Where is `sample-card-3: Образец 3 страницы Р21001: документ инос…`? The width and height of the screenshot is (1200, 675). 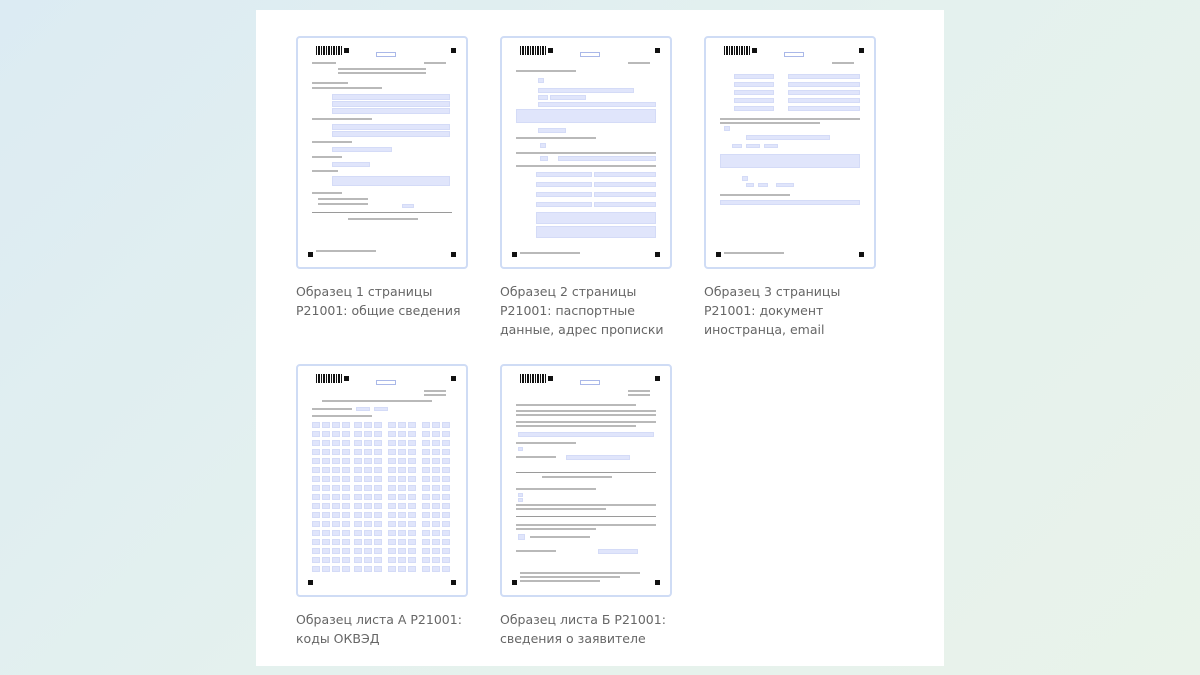
sample-card-3: Образец 3 страницы Р21001: документ инос… is located at coordinates (790, 187).